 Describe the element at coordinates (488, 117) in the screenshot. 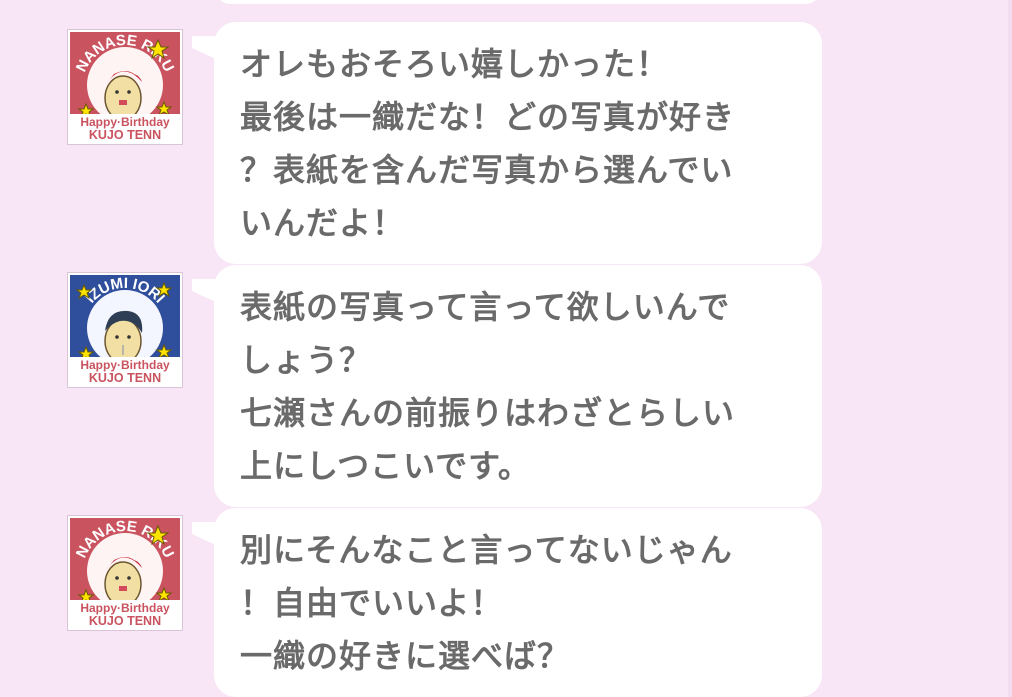

I see `message-line: 最後は一織だな！どの写真が好き` at that location.